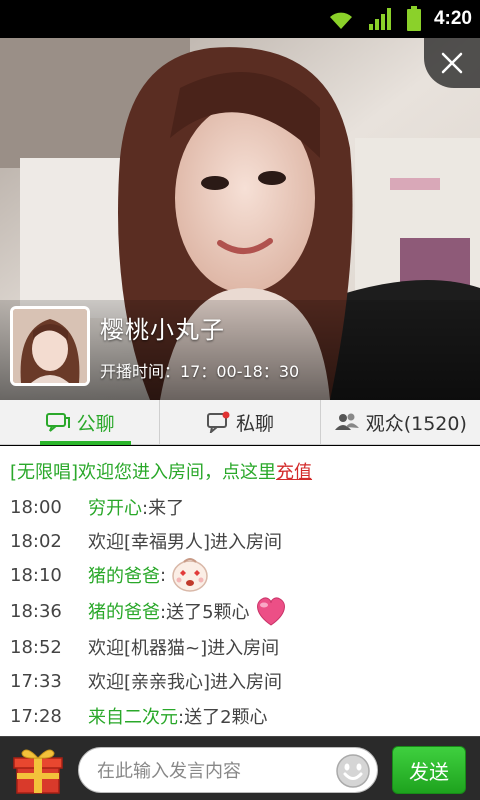 The height and width of the screenshot is (800, 480). I want to click on chat-message: 18:36 猪的爸爸 :送了5颗心, so click(149, 611).